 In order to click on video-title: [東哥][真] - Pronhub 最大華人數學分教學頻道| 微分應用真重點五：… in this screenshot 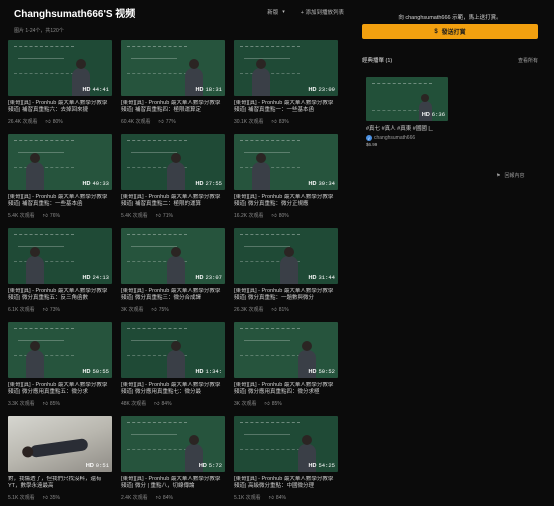, I will do `click(60, 389)`.